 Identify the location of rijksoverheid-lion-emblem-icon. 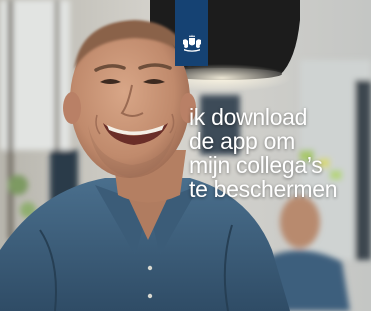
(191, 43).